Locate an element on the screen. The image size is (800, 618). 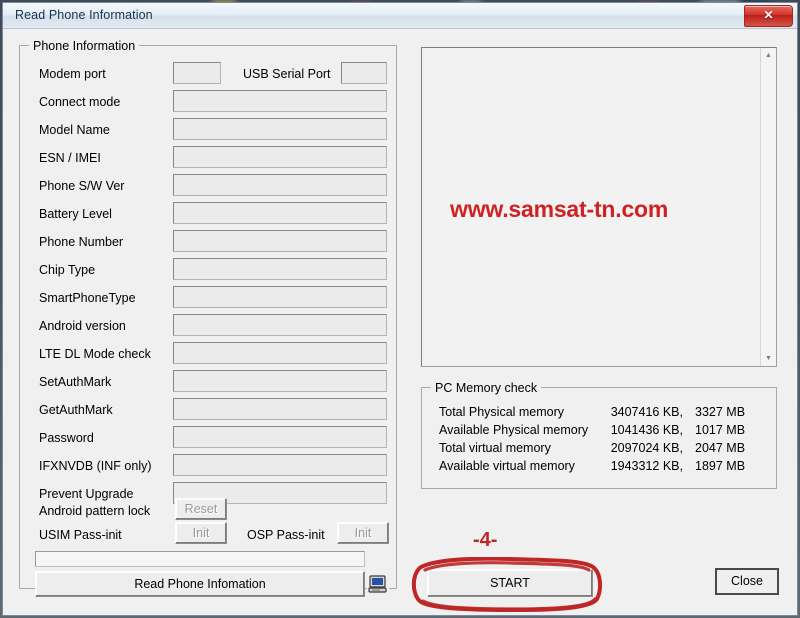
label-lte-dl-mode-check: LTE DL Mode check is located at coordinates (95, 354).